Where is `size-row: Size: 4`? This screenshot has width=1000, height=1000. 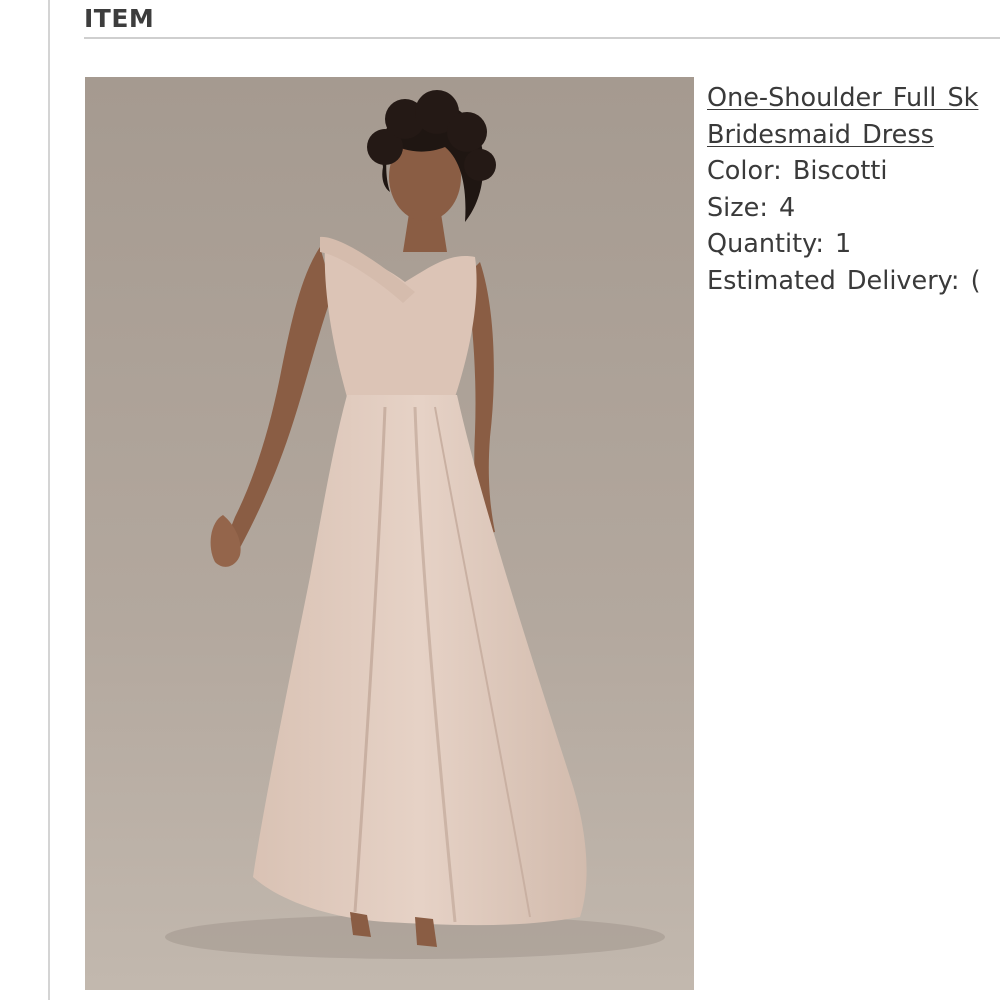 size-row: Size: 4 is located at coordinates (853, 208).